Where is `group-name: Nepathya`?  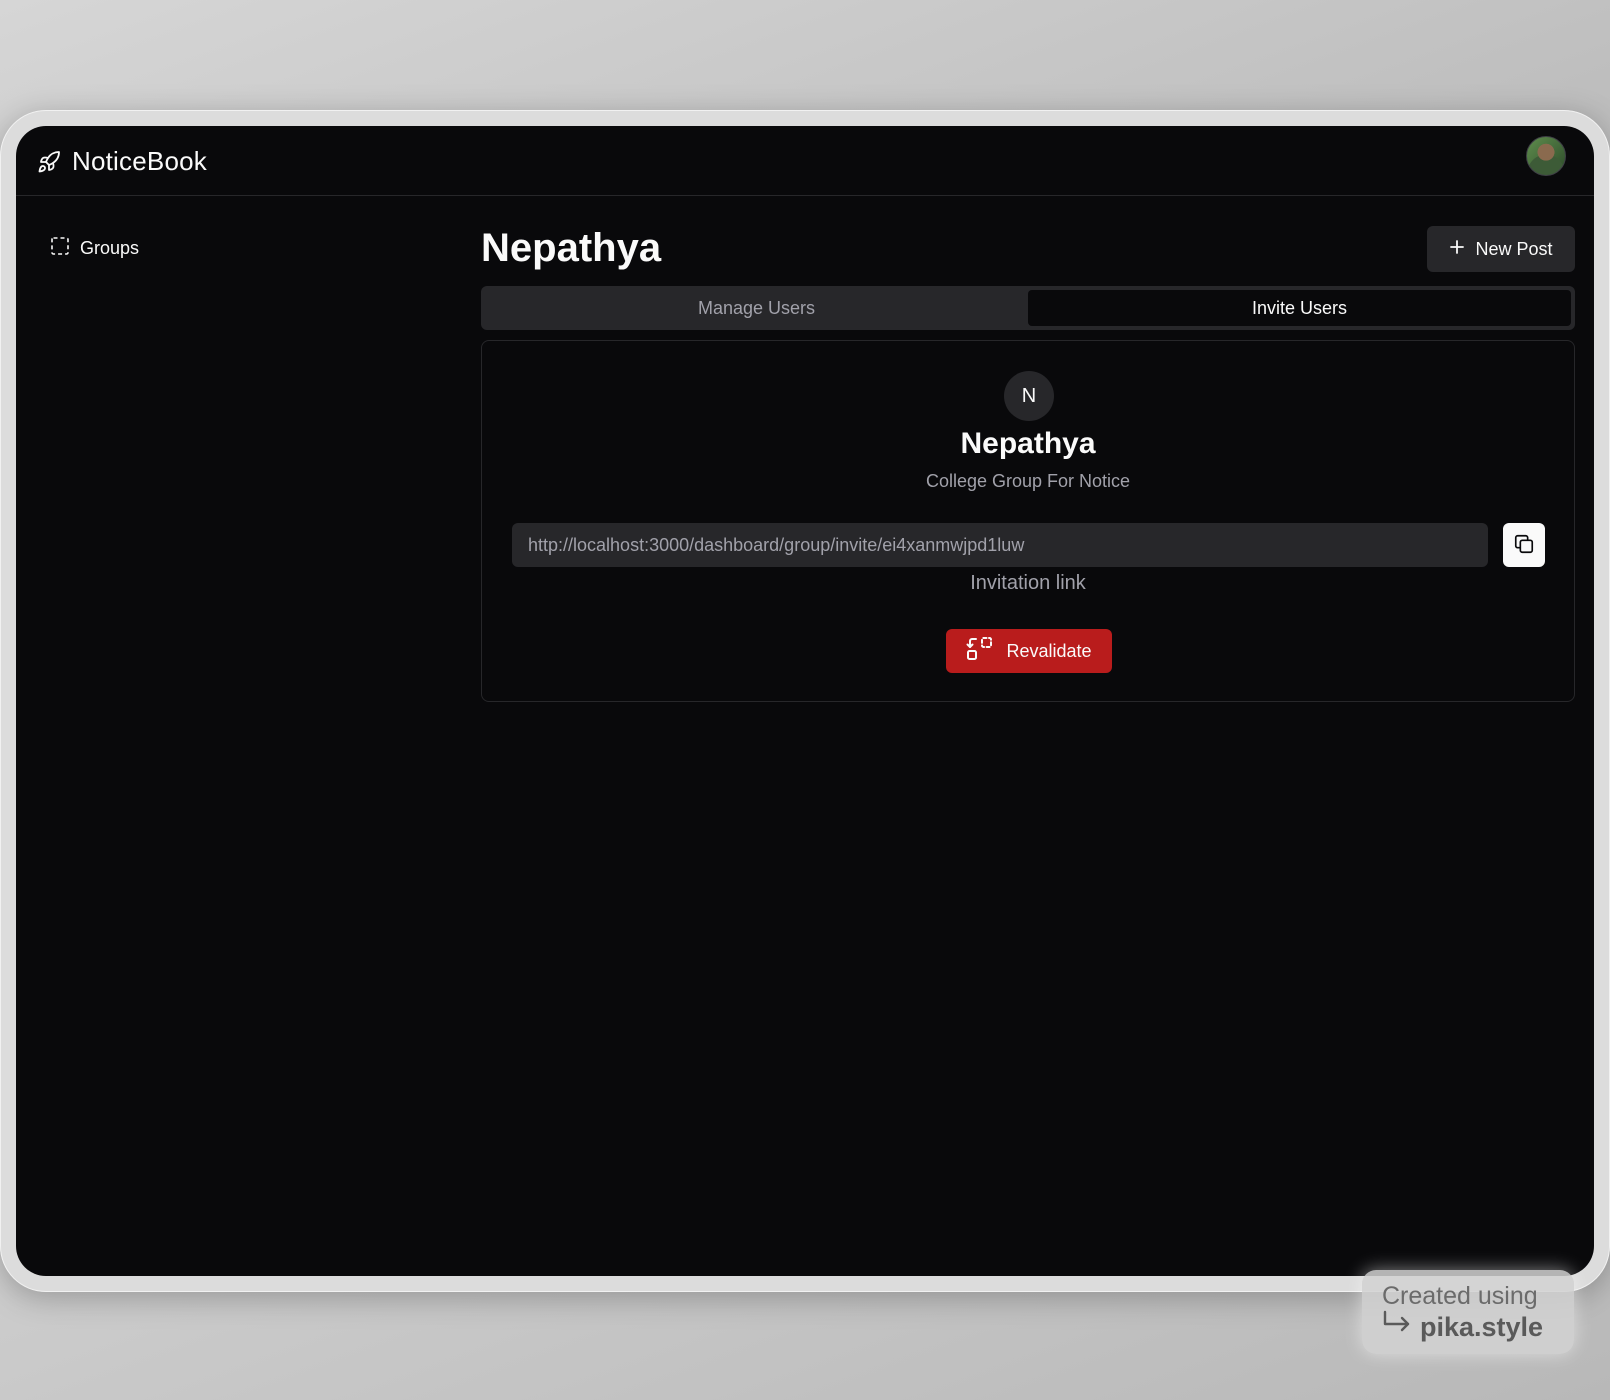
group-name: Nepathya is located at coordinates (1028, 443).